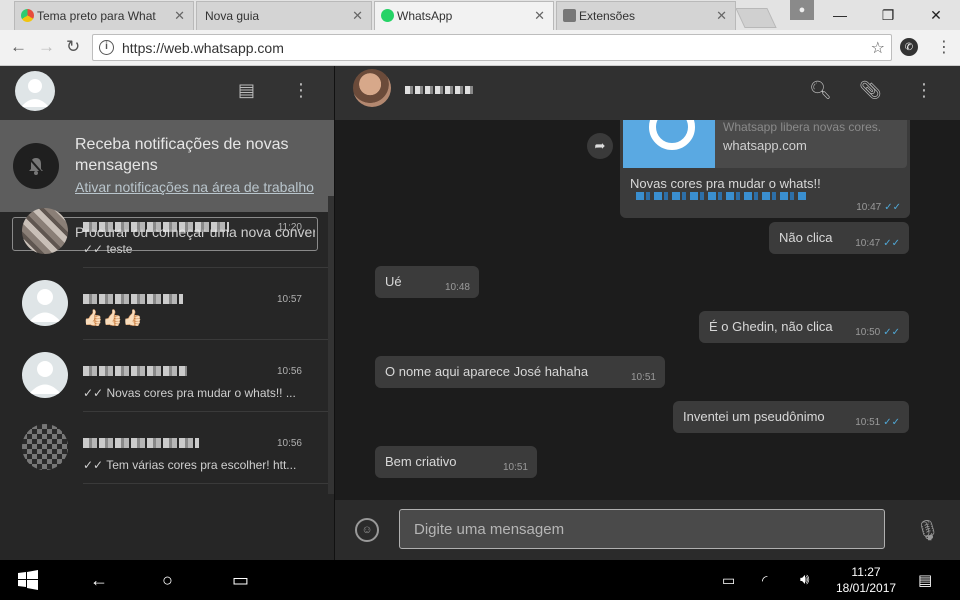 This screenshot has width=960, height=600. Describe the element at coordinates (927, 530) in the screenshot. I see `microphone-icon: 🎙︎` at that location.